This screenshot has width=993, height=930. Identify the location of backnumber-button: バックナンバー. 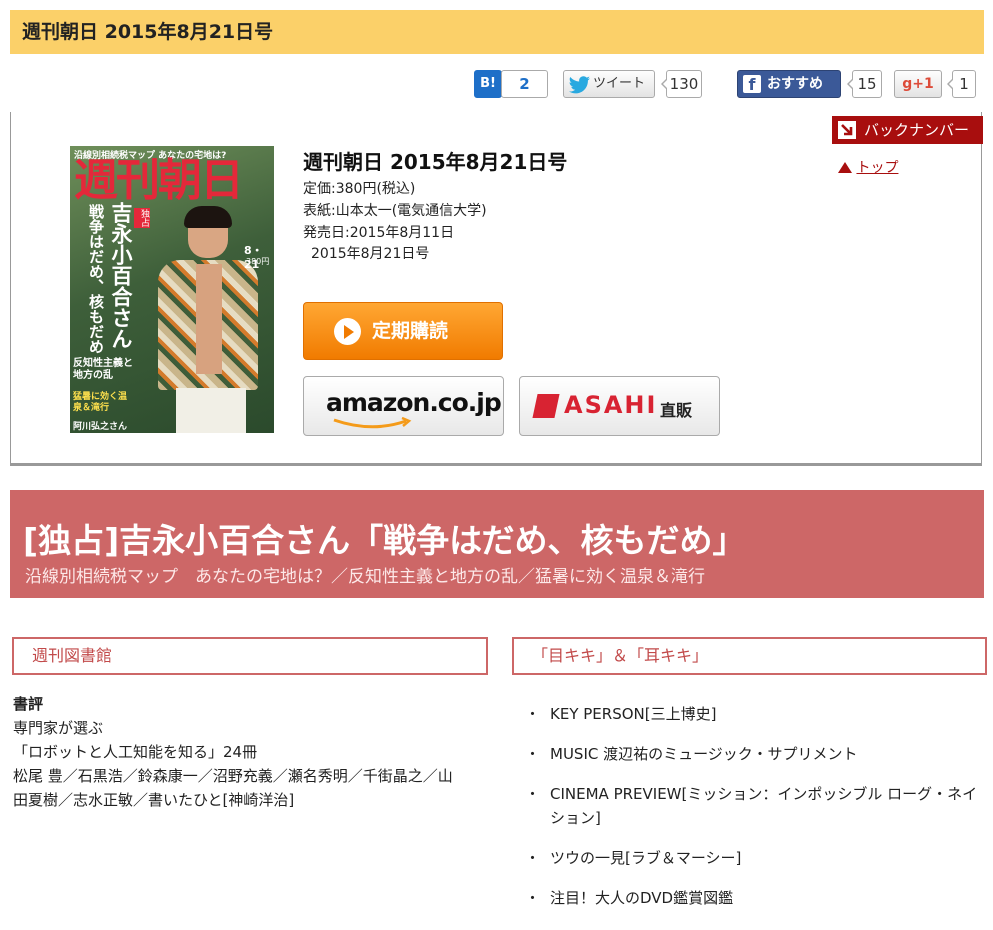
(907, 130).